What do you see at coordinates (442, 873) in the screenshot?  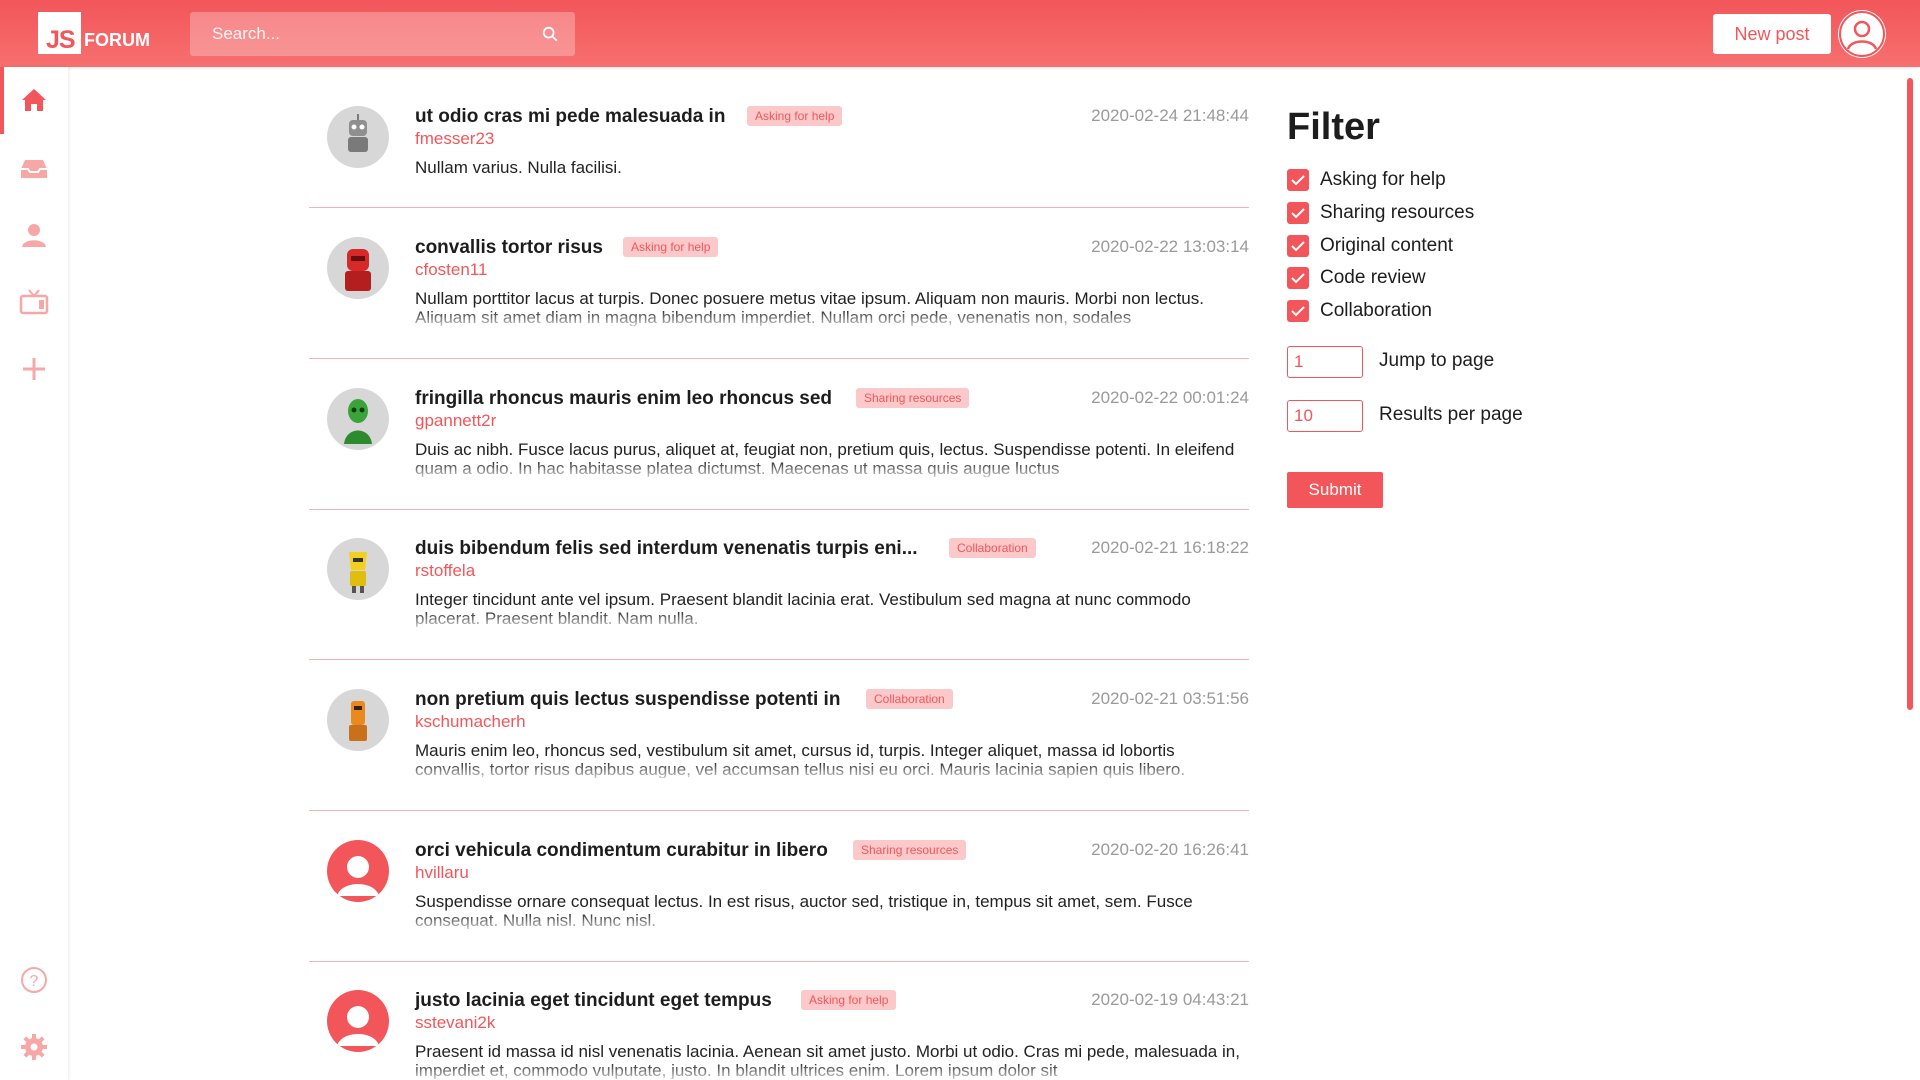 I see `post-author: hvillaru` at bounding box center [442, 873].